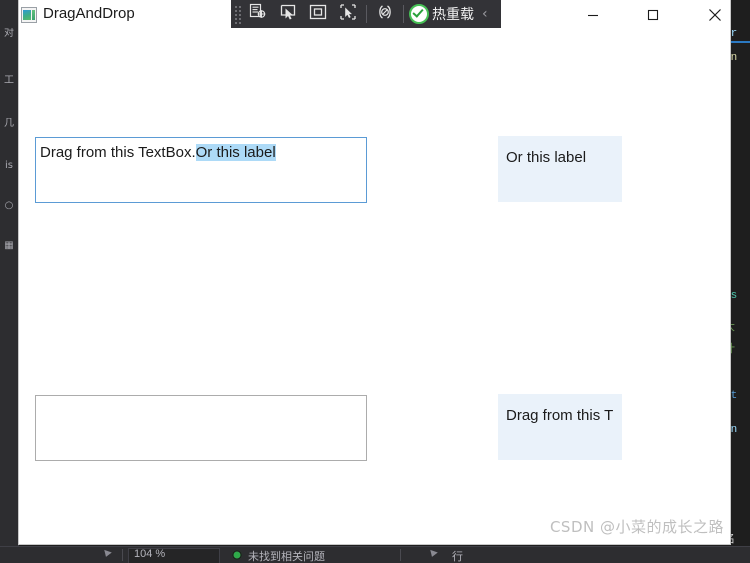 This screenshot has height=563, width=750. What do you see at coordinates (457, 555) in the screenshot?
I see `line-status-label: 行` at bounding box center [457, 555].